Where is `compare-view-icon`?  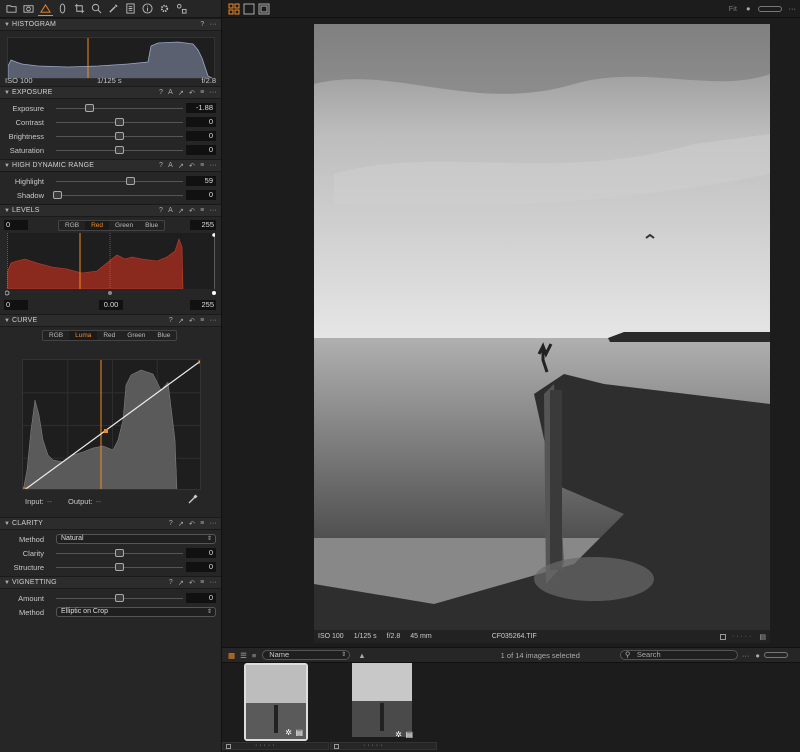
compare-view-icon is located at coordinates (264, 9).